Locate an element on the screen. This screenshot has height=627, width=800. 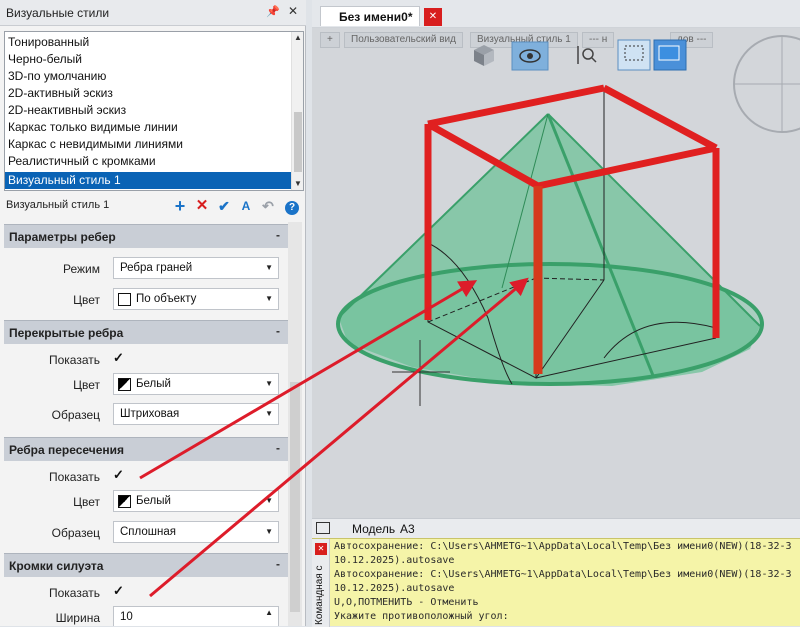
intersection-color-value: Белый is located at coordinates (153, 501).